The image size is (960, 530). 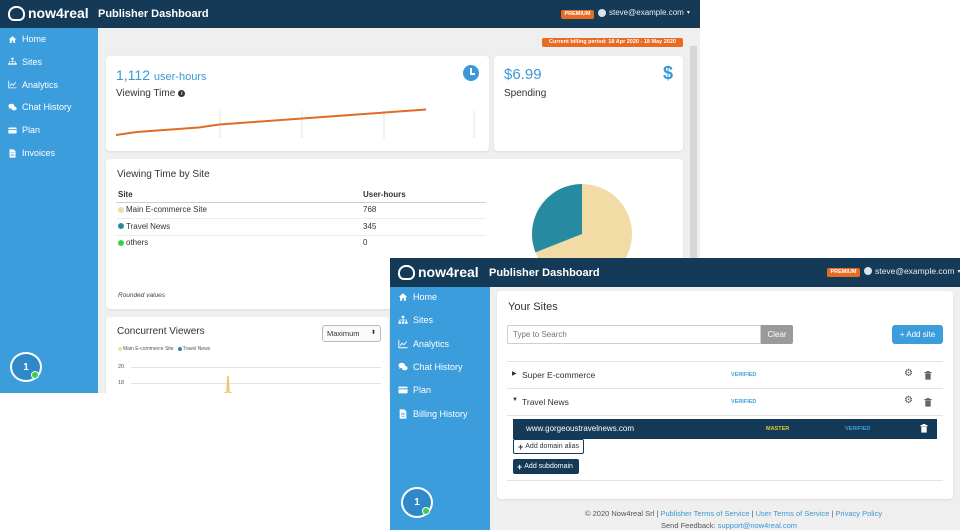 What do you see at coordinates (16, 13) in the screenshot?
I see `cloud-logo-icon` at bounding box center [16, 13].